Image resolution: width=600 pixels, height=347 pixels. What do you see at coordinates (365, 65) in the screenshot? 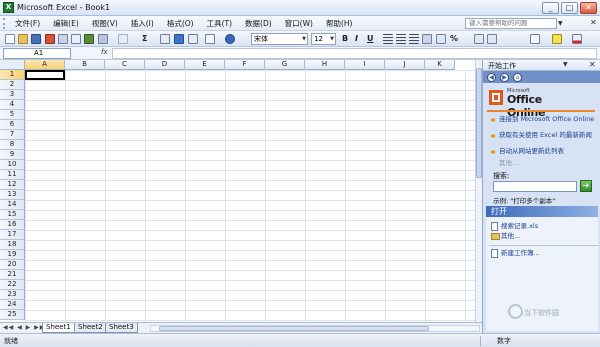
I see `column-header-i: I` at bounding box center [365, 65].